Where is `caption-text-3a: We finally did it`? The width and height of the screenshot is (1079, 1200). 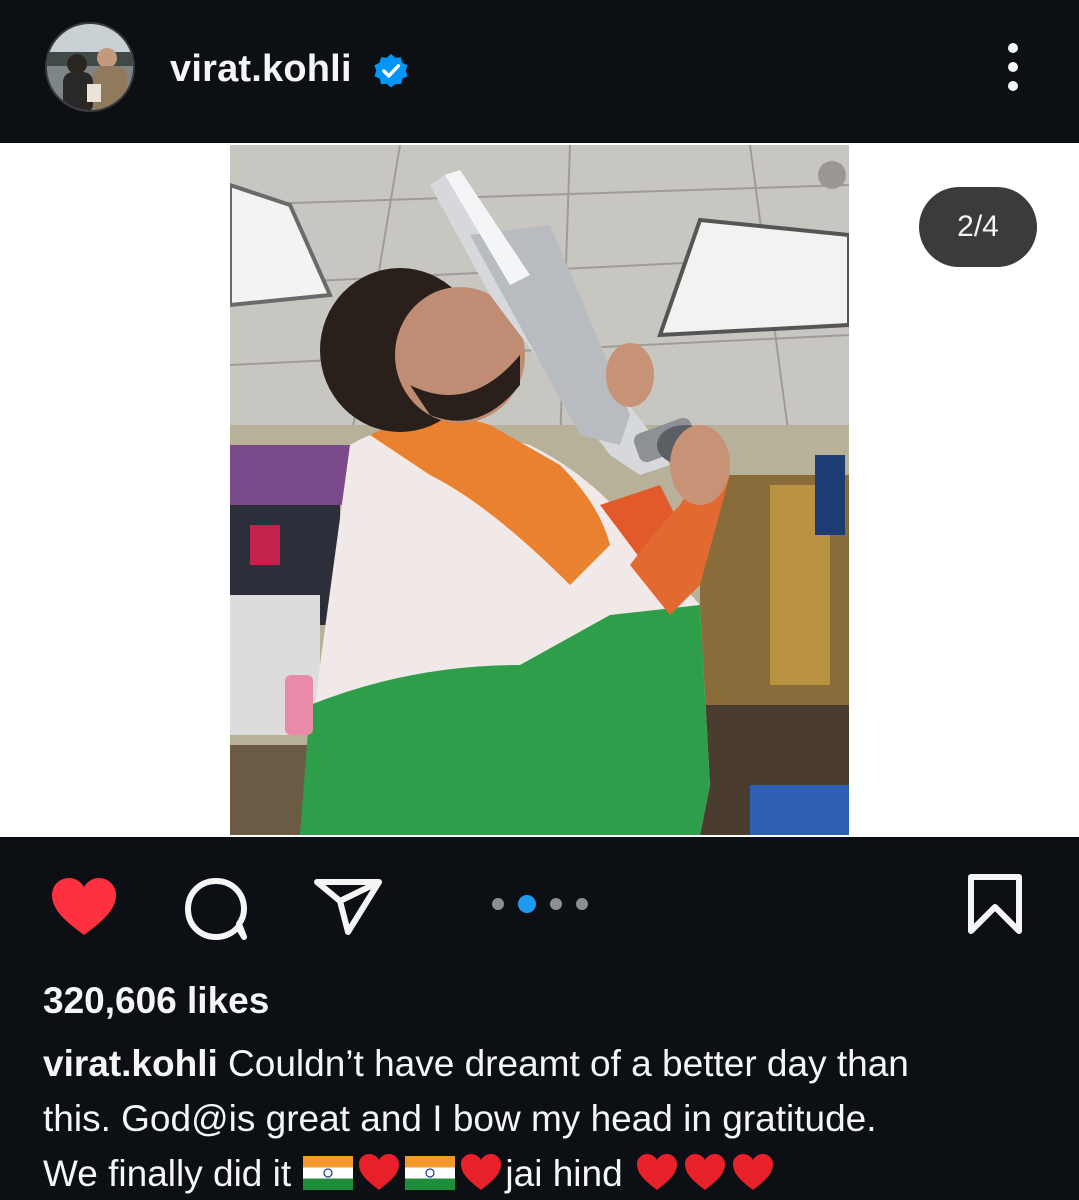 caption-text-3a: We finally did it is located at coordinates (172, 1173).